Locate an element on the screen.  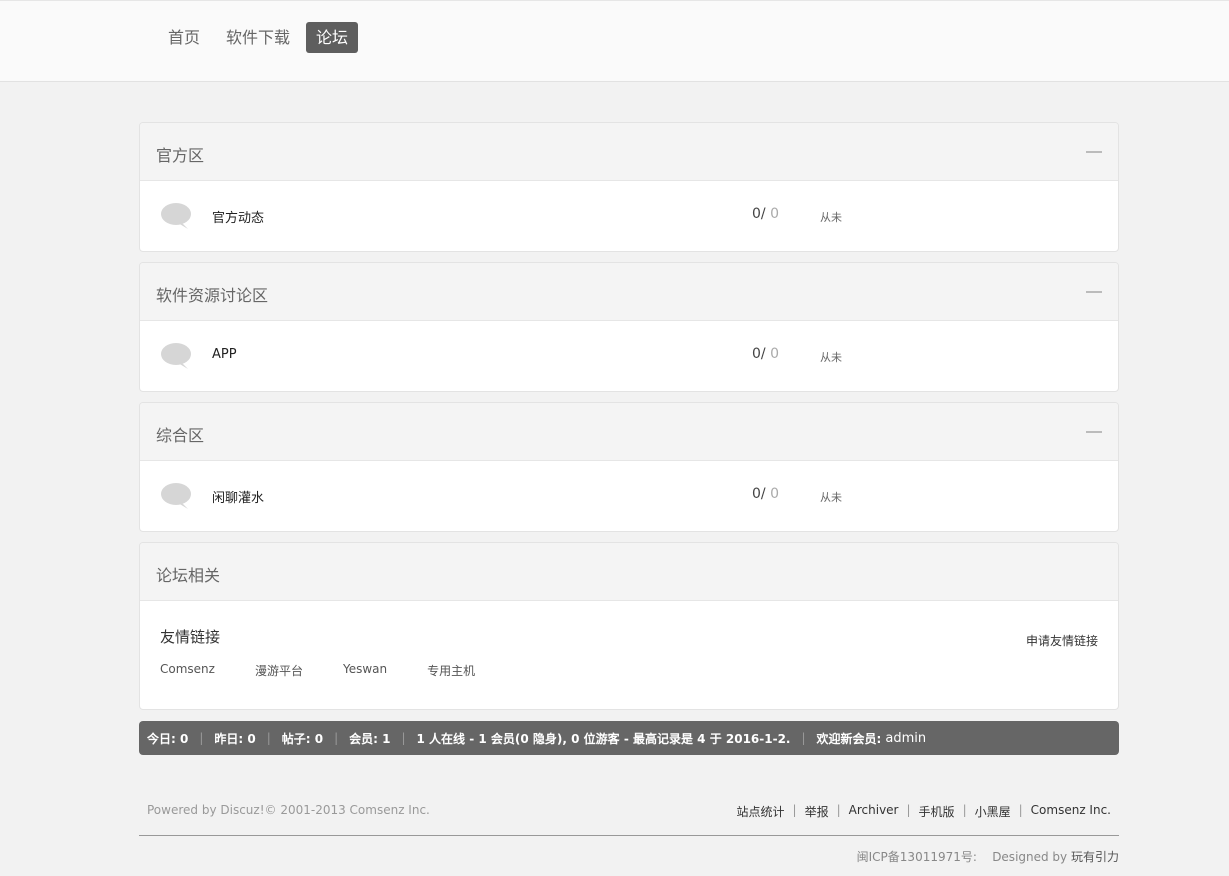
forum-row: 官方动态 0/ 0 从未 is located at coordinates (629, 216).